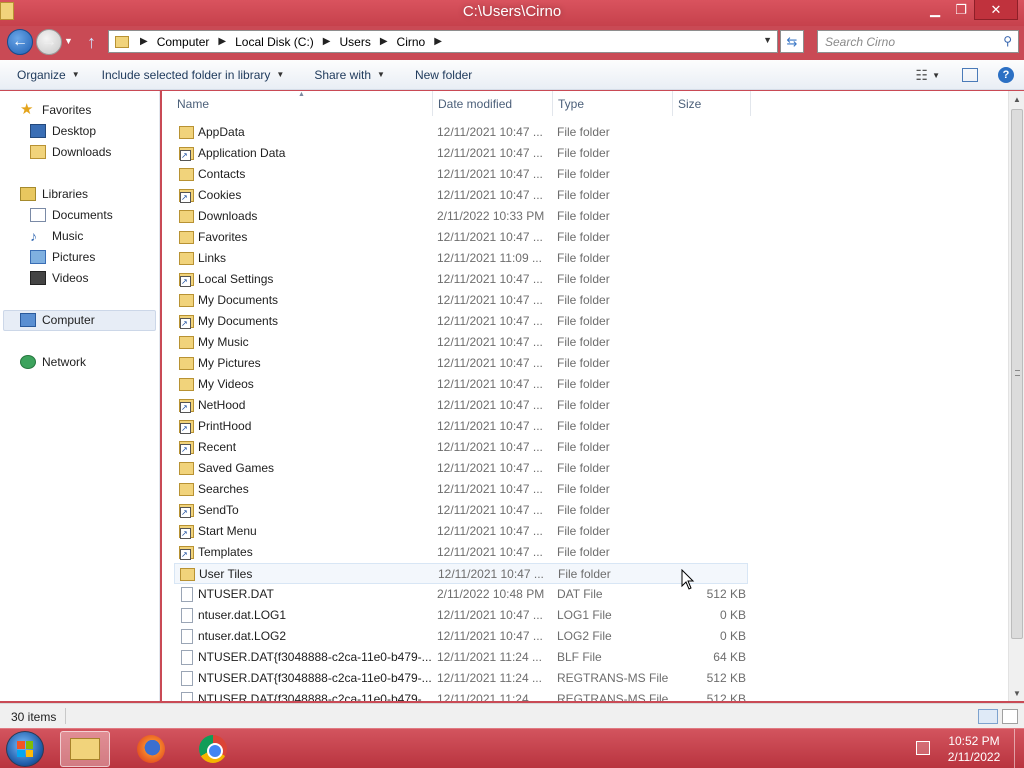 The height and width of the screenshot is (768, 1024). Describe the element at coordinates (34, 717) in the screenshot. I see `item-count: 30 items` at that location.